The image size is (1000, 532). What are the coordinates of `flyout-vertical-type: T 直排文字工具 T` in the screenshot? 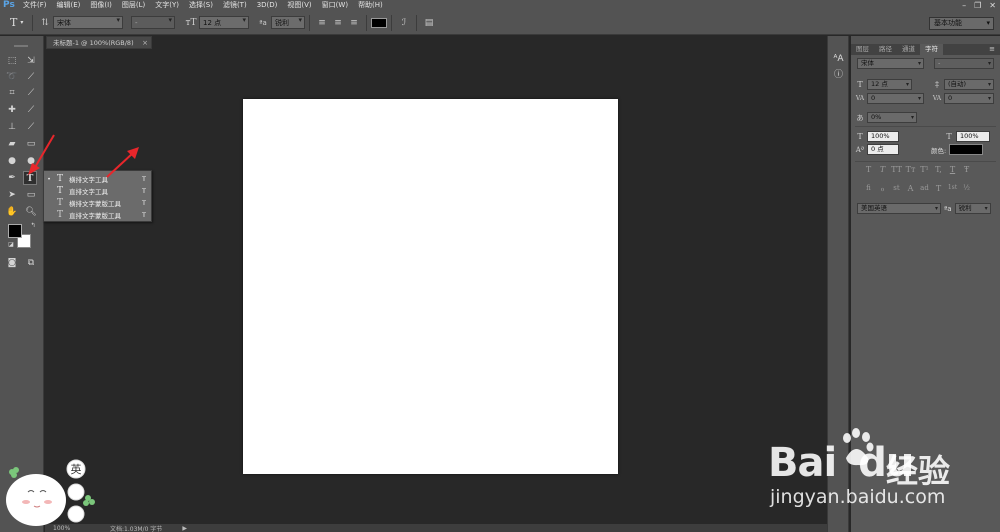 It's located at (97, 191).